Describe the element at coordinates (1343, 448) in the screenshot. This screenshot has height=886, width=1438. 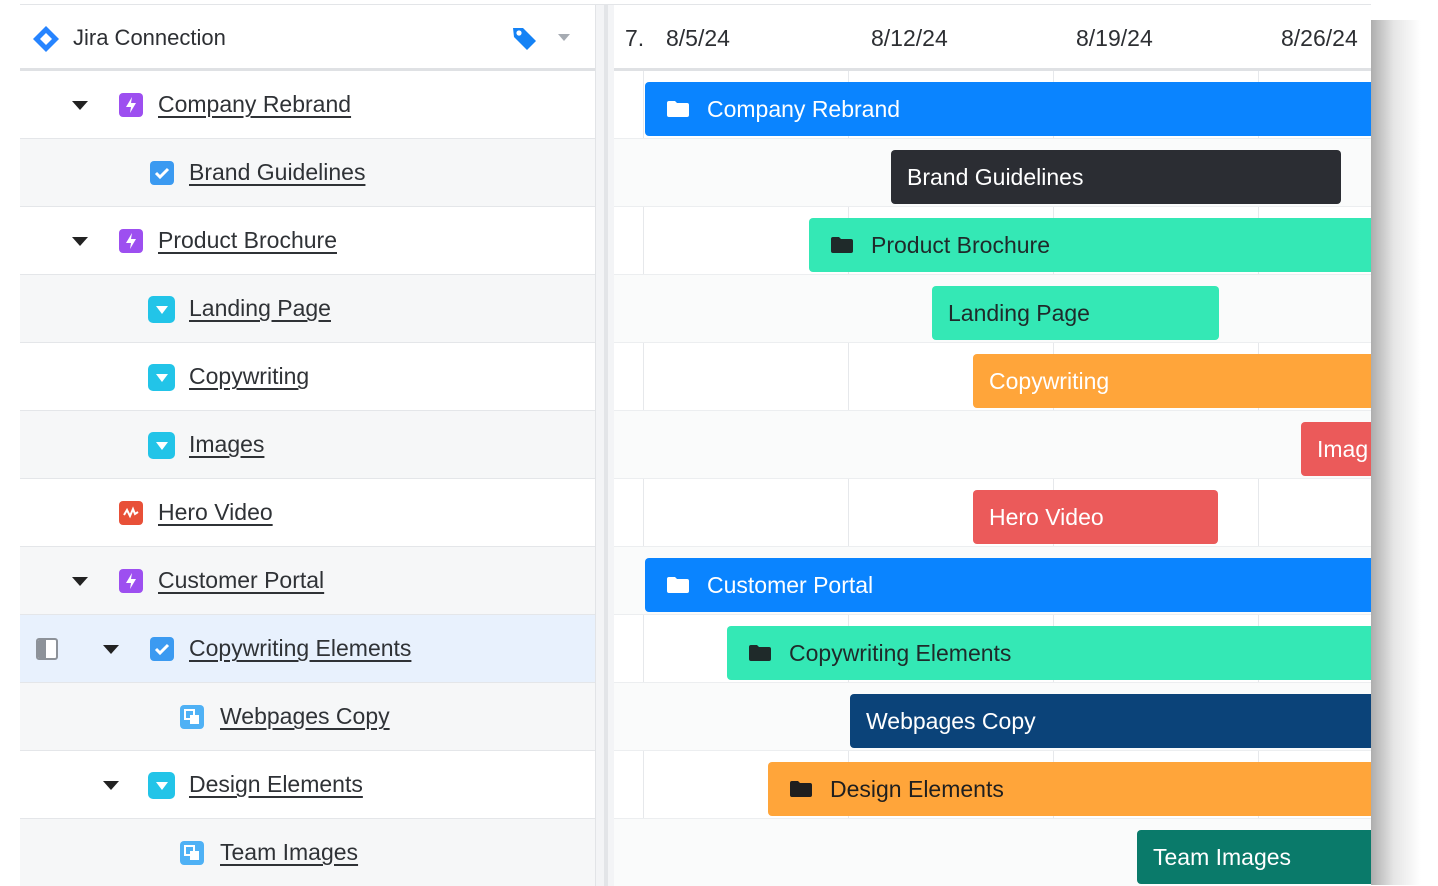
I see `bar-label: Imag` at that location.